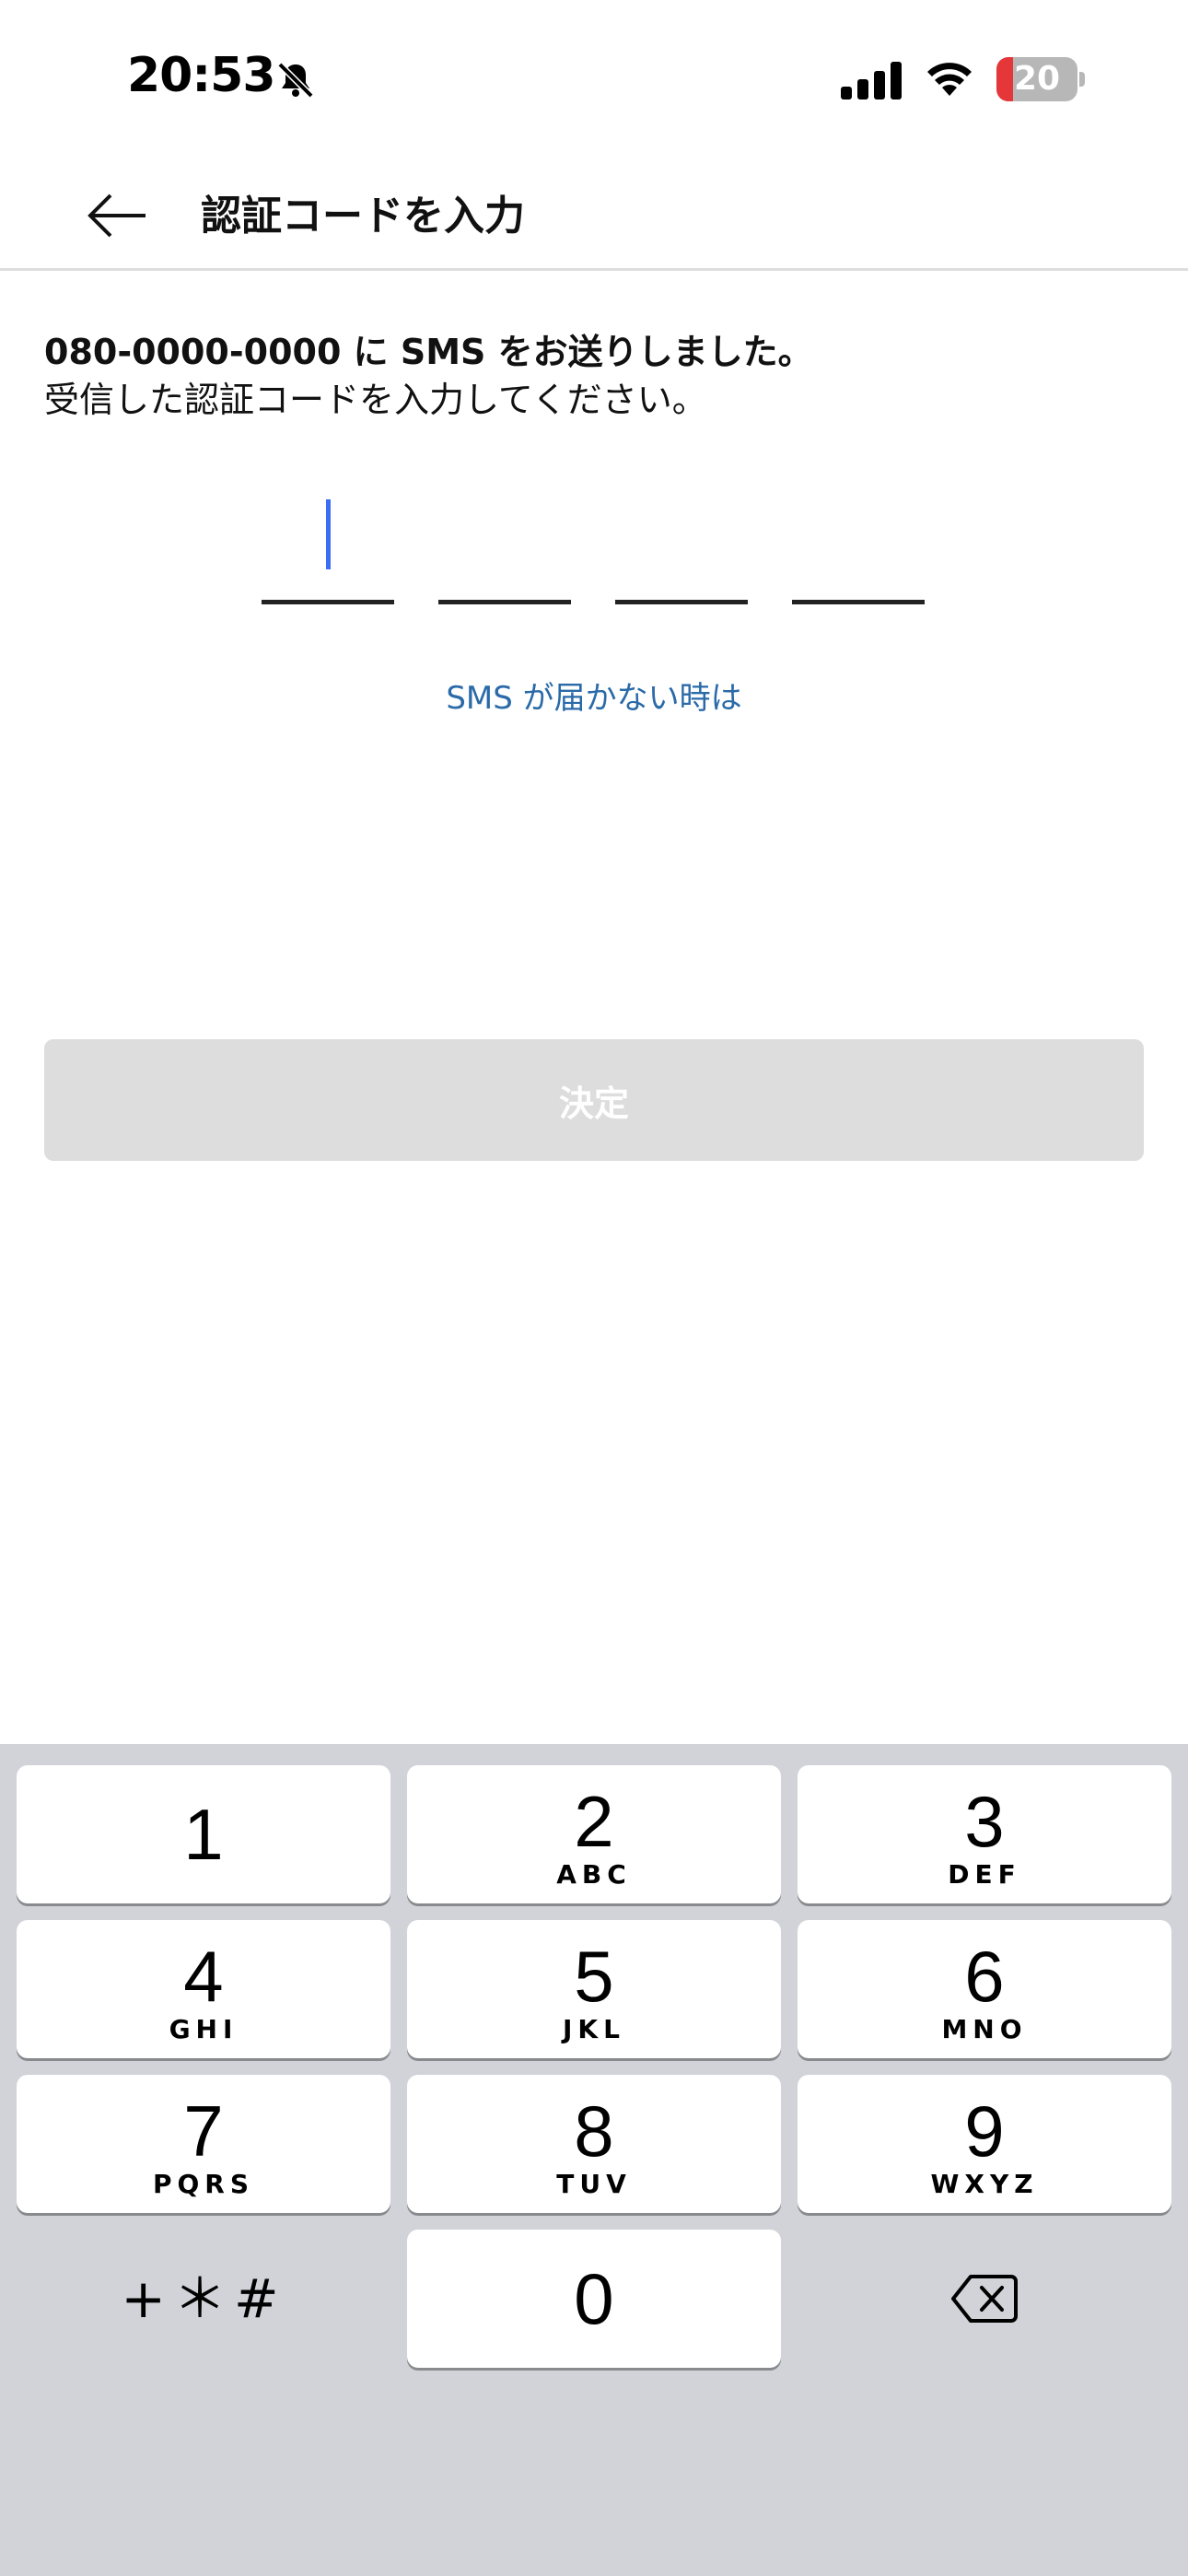  I want to click on key-5: 5 JKL, so click(594, 1989).